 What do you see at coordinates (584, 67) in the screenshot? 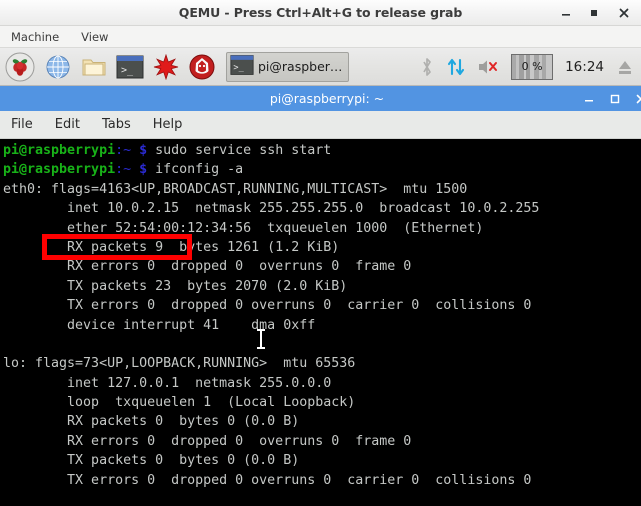
I see `taskbar-clock: 16:24` at bounding box center [584, 67].